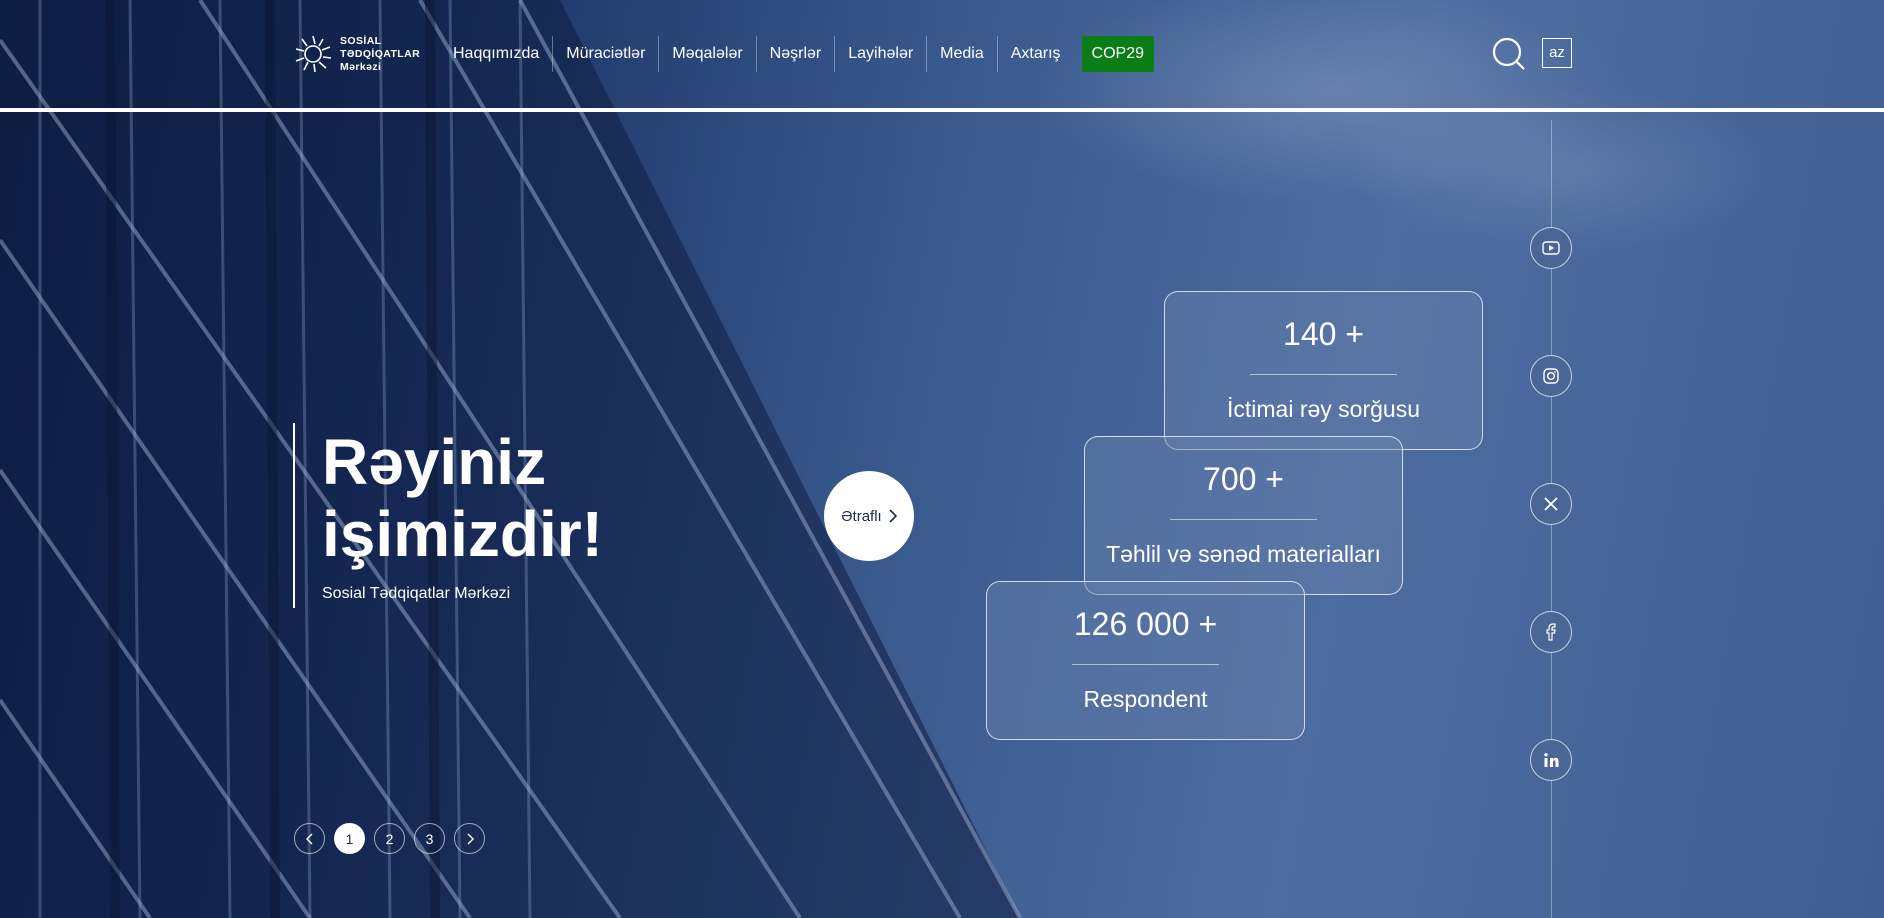  Describe the element at coordinates (861, 516) in the screenshot. I see `more-button-label: Ətraflı` at that location.